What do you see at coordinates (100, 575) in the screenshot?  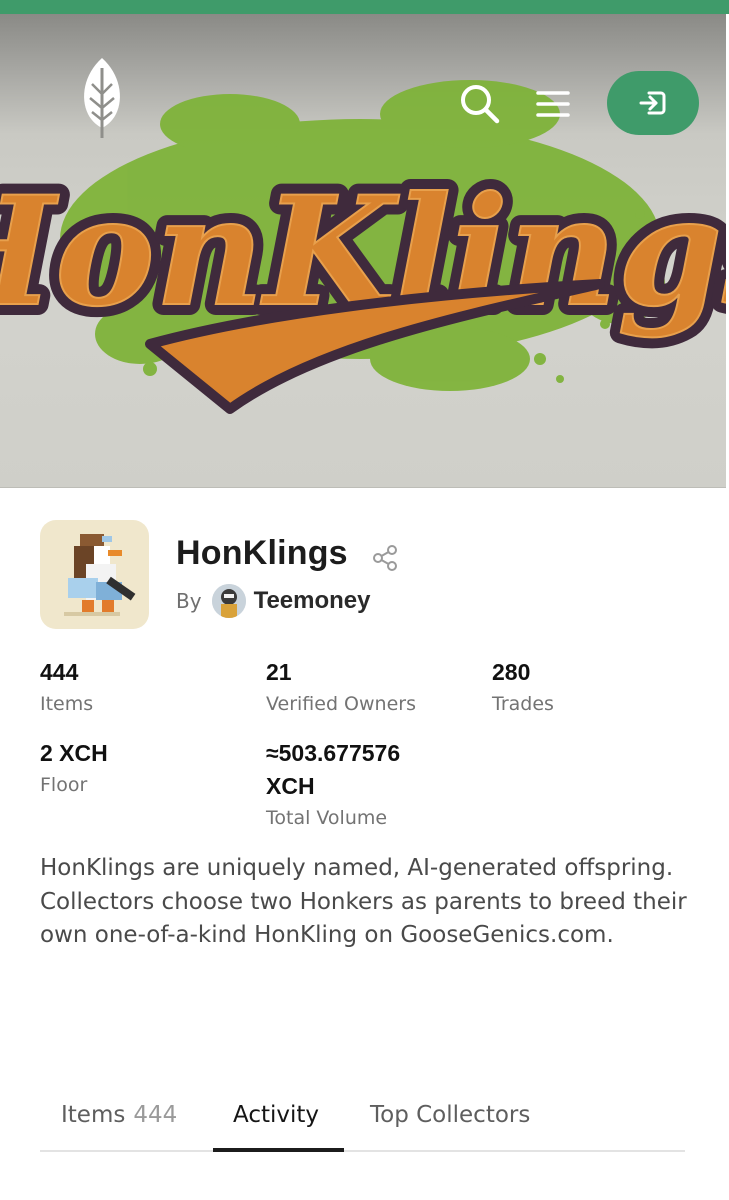 I see `goose-pixel-art` at bounding box center [100, 575].